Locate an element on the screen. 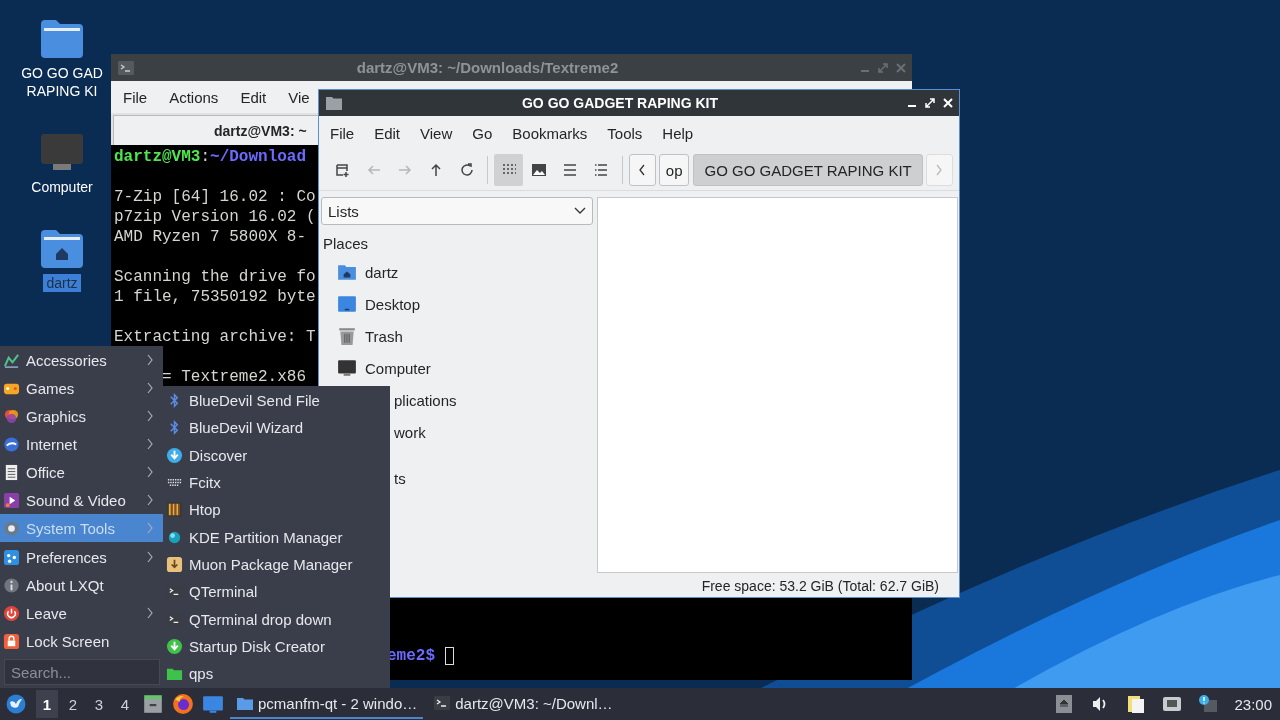 The image size is (1280, 720). menu-item: Go is located at coordinates (482, 133).